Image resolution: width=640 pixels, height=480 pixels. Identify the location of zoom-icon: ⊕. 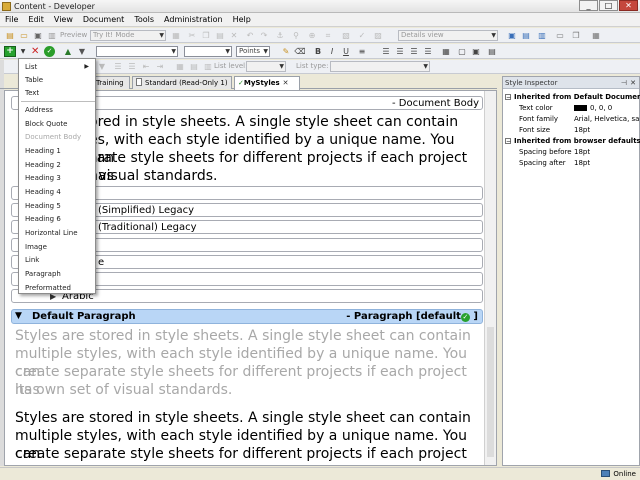
(312, 35).